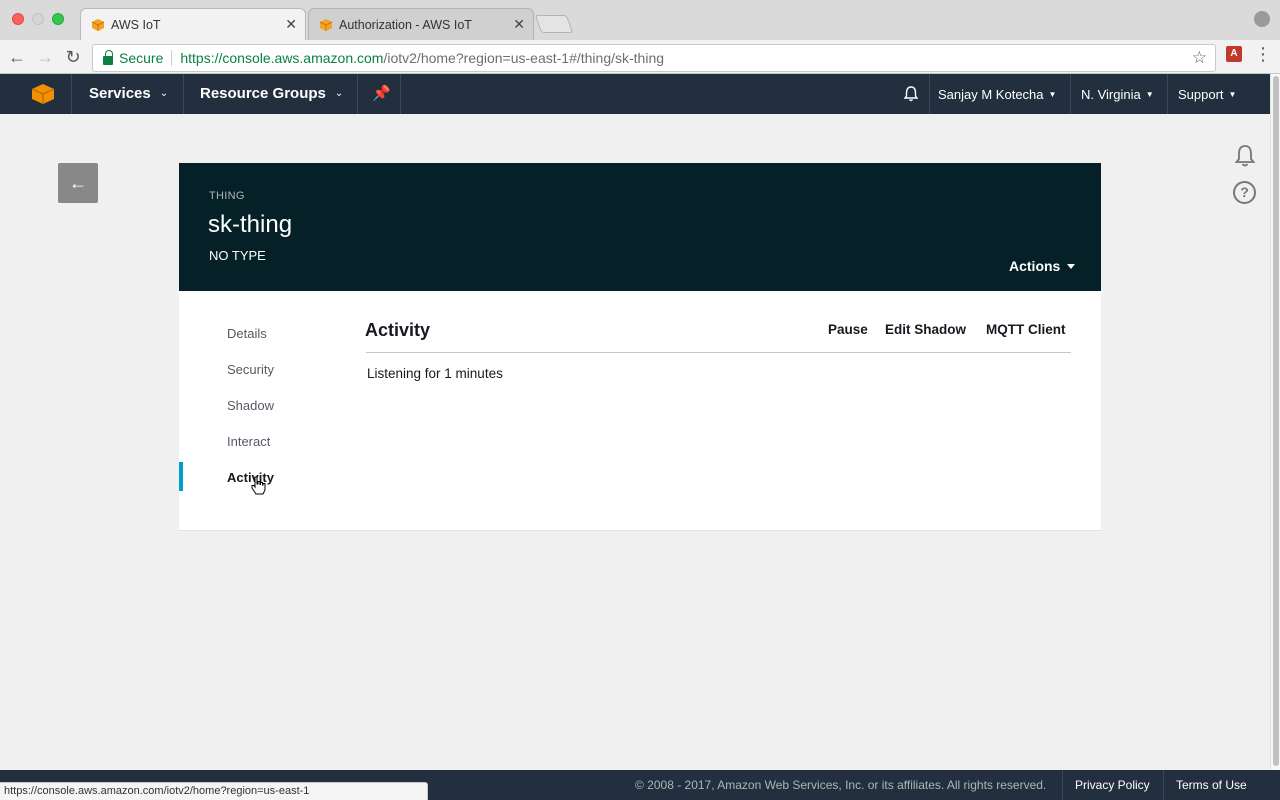 The height and width of the screenshot is (800, 1280). Describe the element at coordinates (247, 333) in the screenshot. I see `side-nav-details: Details` at that location.